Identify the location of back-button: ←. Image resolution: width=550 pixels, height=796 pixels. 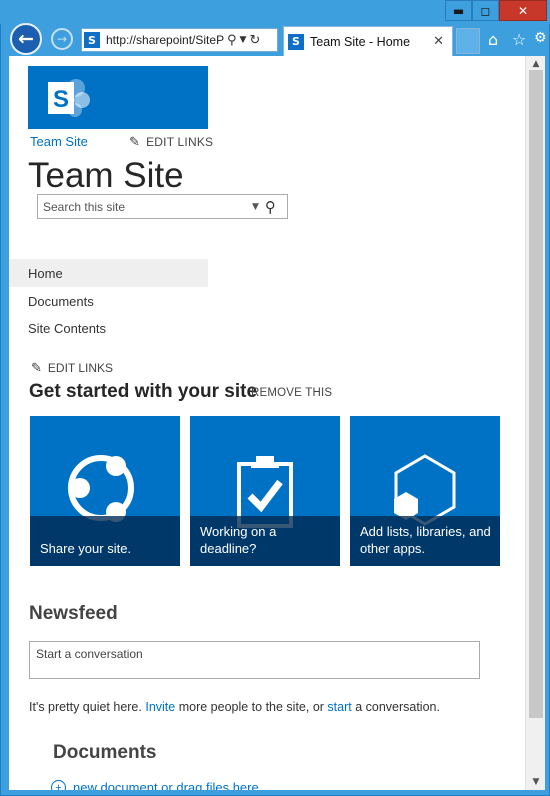
(26, 39).